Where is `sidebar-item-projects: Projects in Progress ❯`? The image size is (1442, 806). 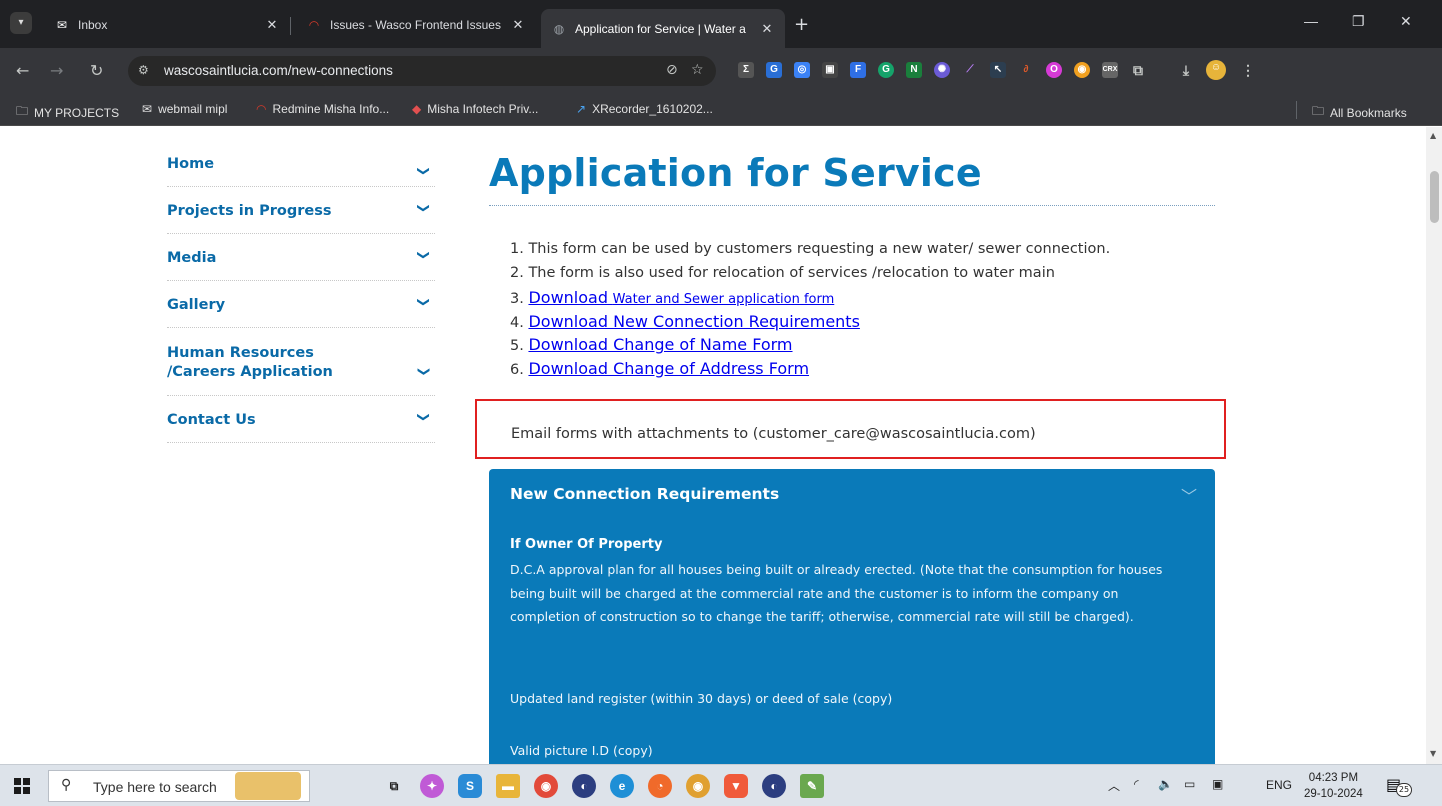 sidebar-item-projects: Projects in Progress ❯ is located at coordinates (301, 210).